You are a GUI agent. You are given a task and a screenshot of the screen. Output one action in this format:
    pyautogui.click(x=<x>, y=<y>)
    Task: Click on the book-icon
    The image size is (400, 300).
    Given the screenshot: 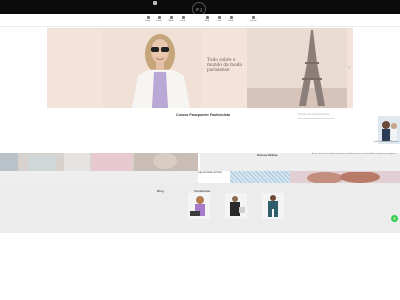 What is the action you would take?
    pyautogui.click(x=159, y=17)
    